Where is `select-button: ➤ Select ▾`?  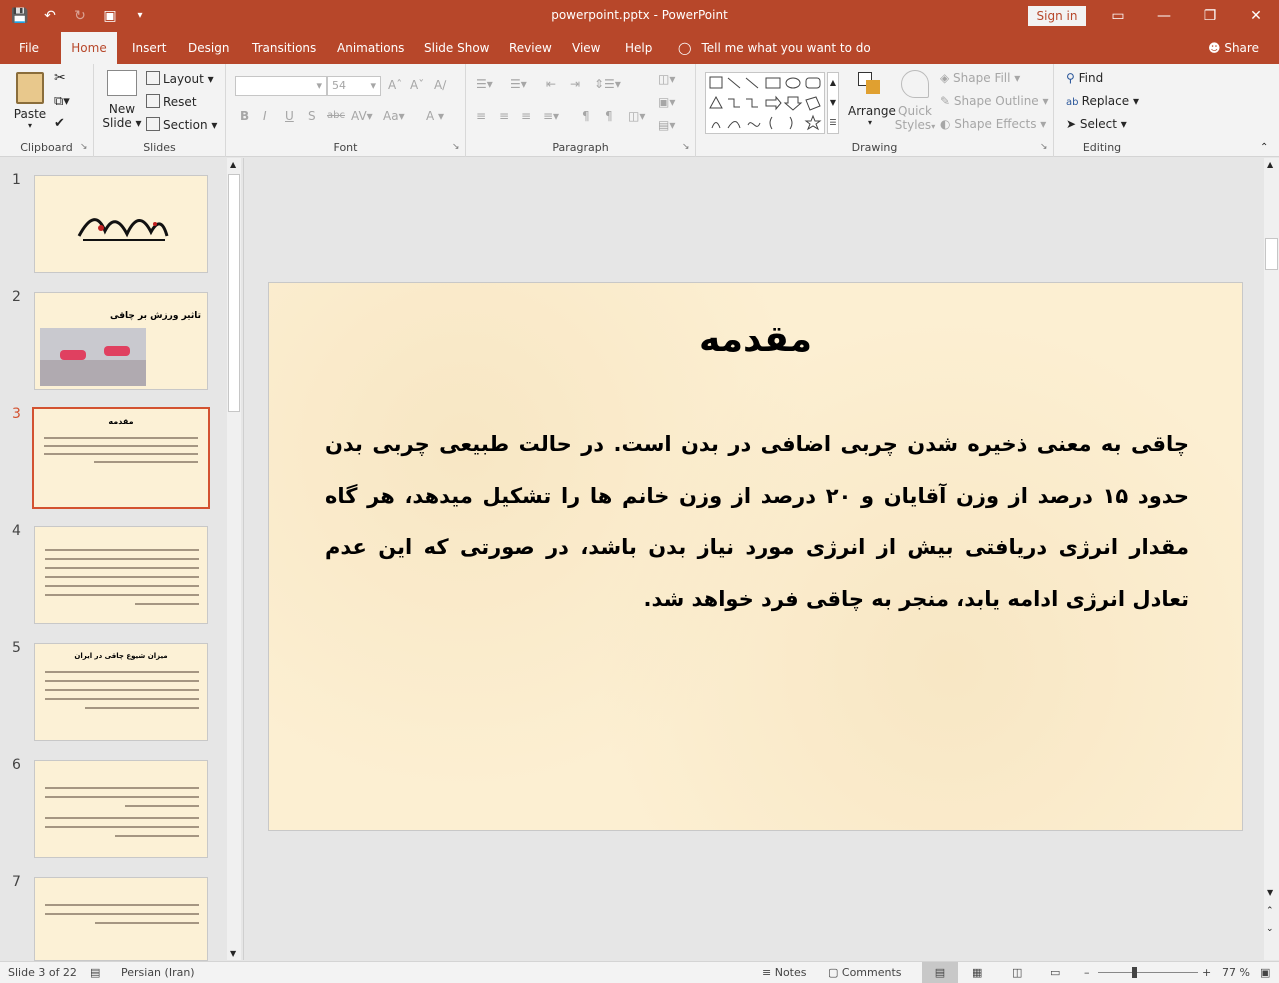 select-button: ➤ Select ▾ is located at coordinates (1096, 124).